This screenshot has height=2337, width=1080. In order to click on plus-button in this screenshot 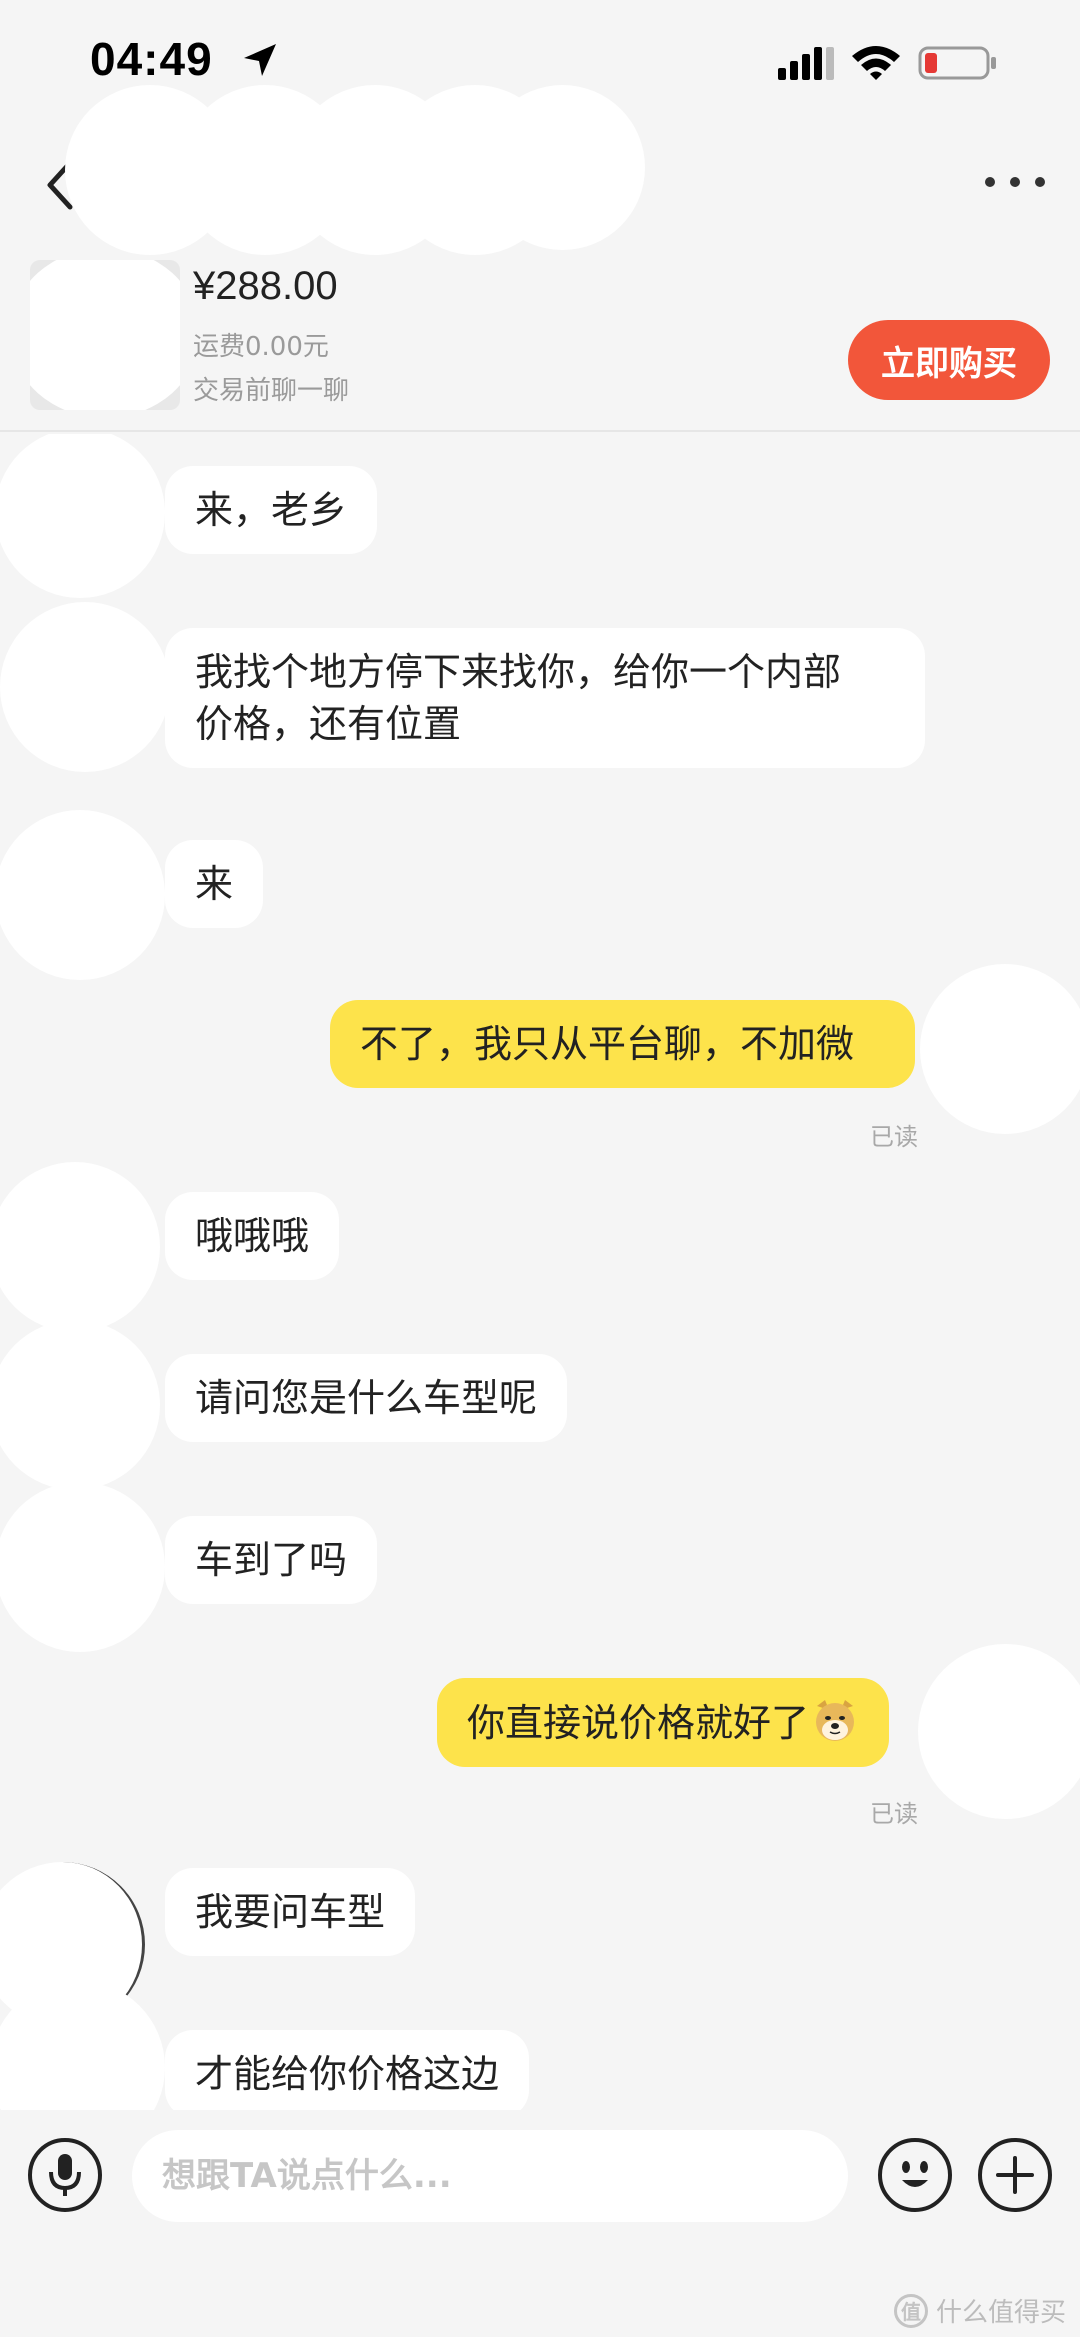, I will do `click(1015, 2175)`.